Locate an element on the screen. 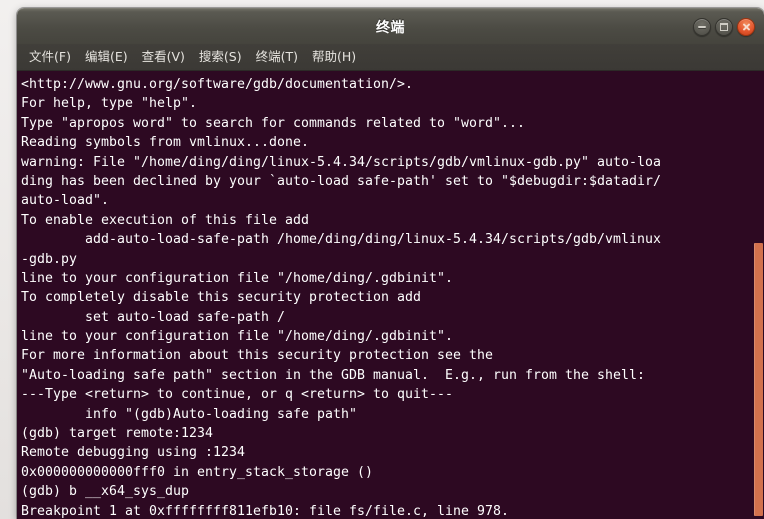 The height and width of the screenshot is (519, 764). window-controls is located at coordinates (724, 26).